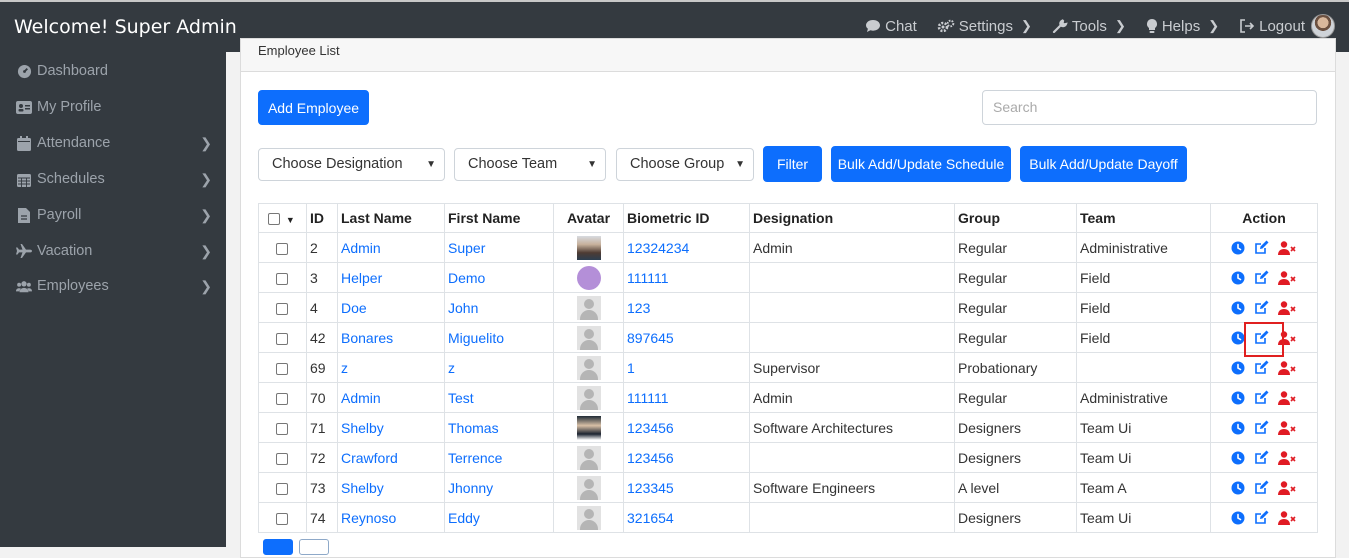  Describe the element at coordinates (274, 219) in the screenshot. I see `select-all-checkbox` at that location.